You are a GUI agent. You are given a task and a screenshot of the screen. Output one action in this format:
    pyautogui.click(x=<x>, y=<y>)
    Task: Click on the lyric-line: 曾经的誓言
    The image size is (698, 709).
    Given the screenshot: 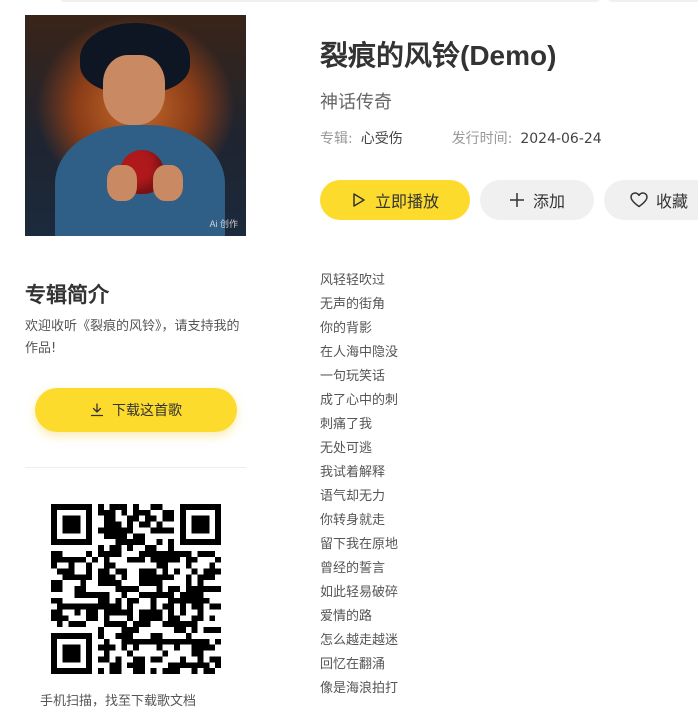 What is the action you would take?
    pyautogui.click(x=353, y=568)
    